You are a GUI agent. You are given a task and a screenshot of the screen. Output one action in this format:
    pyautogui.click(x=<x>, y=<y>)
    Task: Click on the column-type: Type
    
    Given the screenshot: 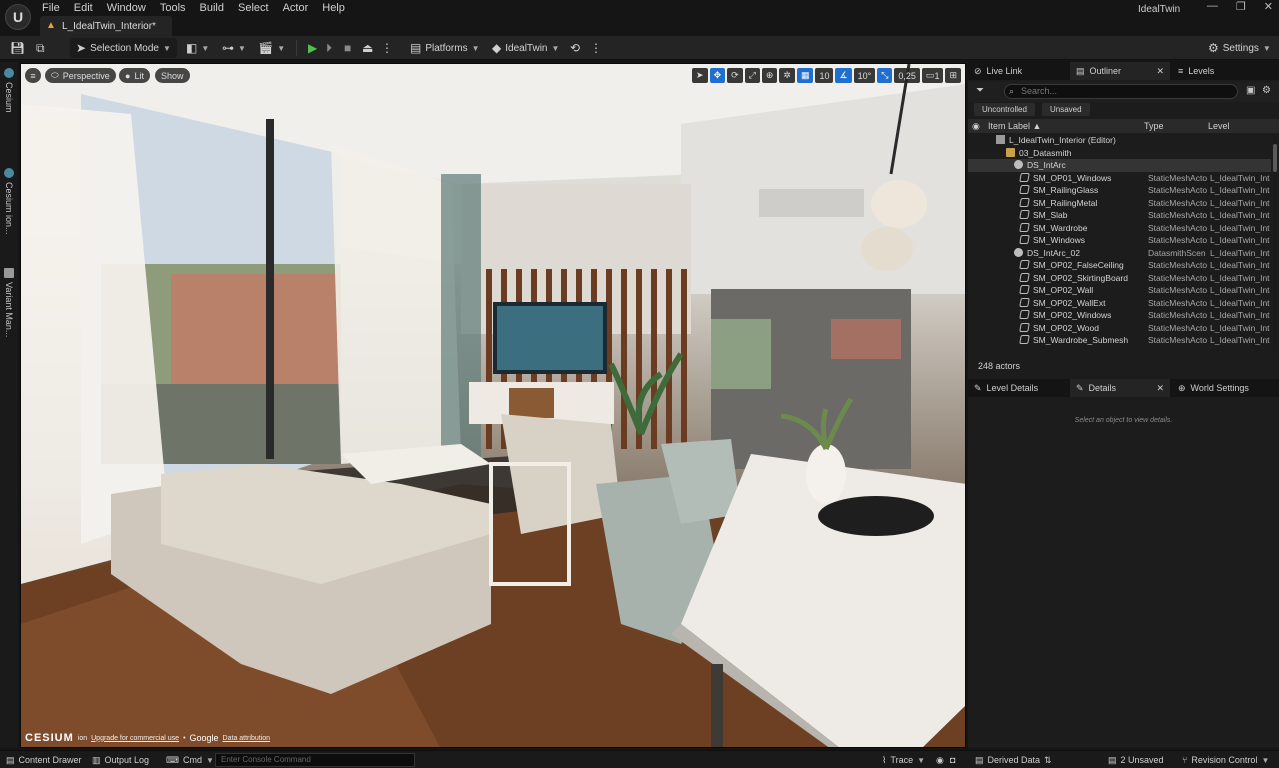 What is the action you would take?
    pyautogui.click(x=1154, y=126)
    